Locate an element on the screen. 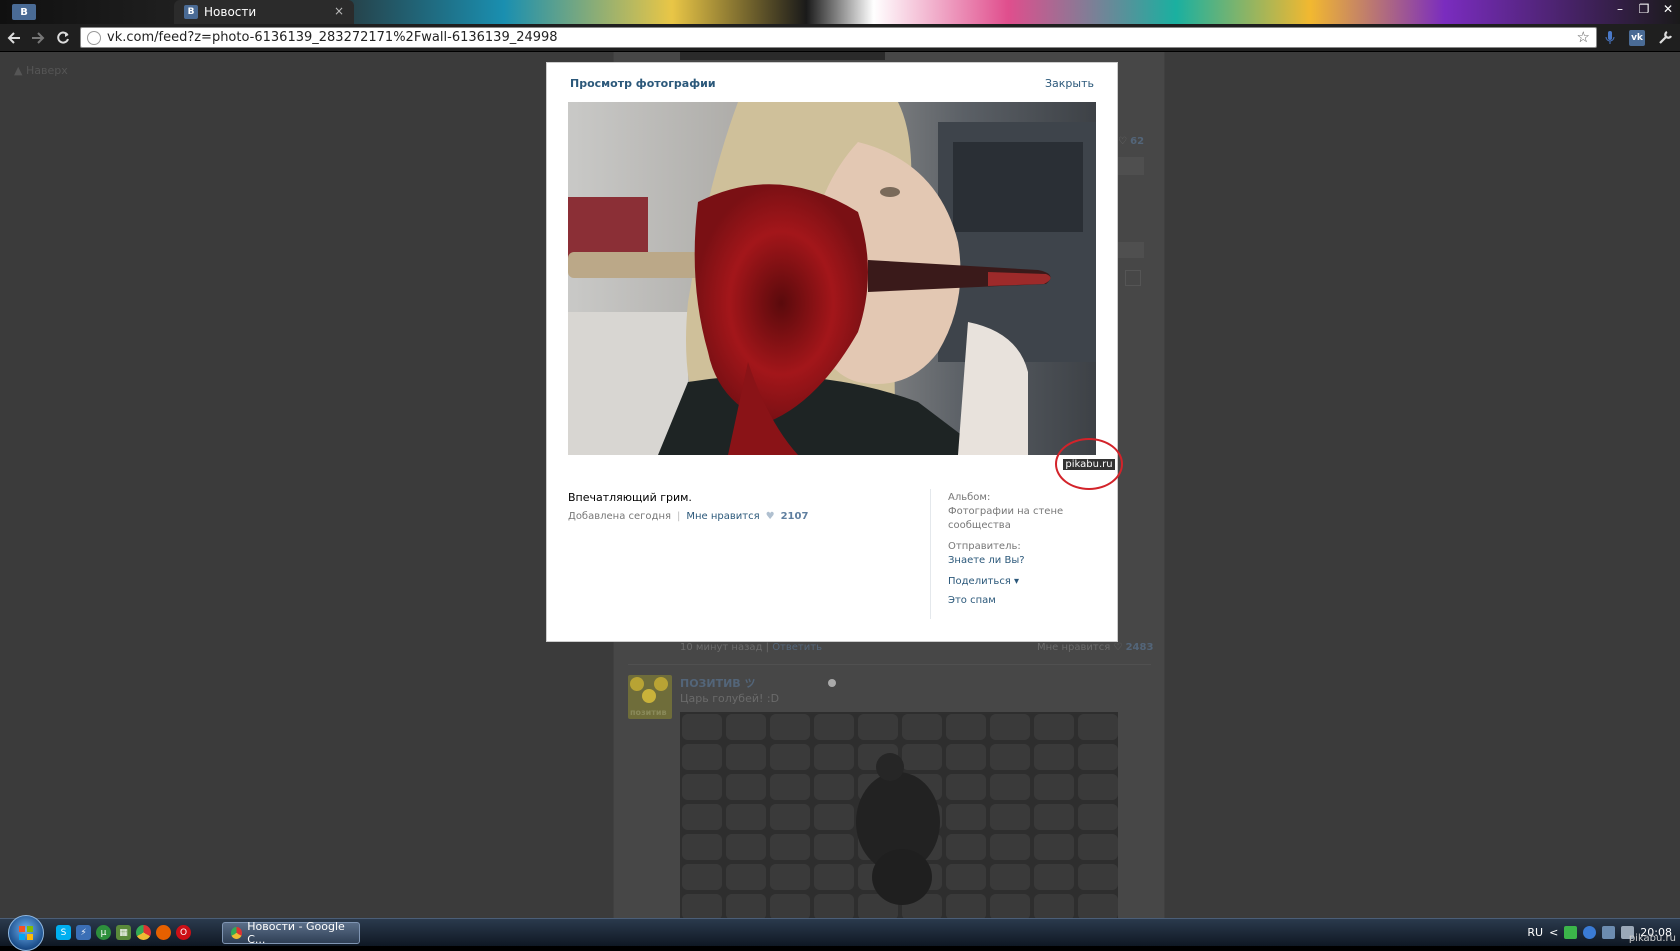 The height and width of the screenshot is (951, 1680). sender-info: Отправитель: Знаете ли Вы? is located at coordinates (1023, 554).